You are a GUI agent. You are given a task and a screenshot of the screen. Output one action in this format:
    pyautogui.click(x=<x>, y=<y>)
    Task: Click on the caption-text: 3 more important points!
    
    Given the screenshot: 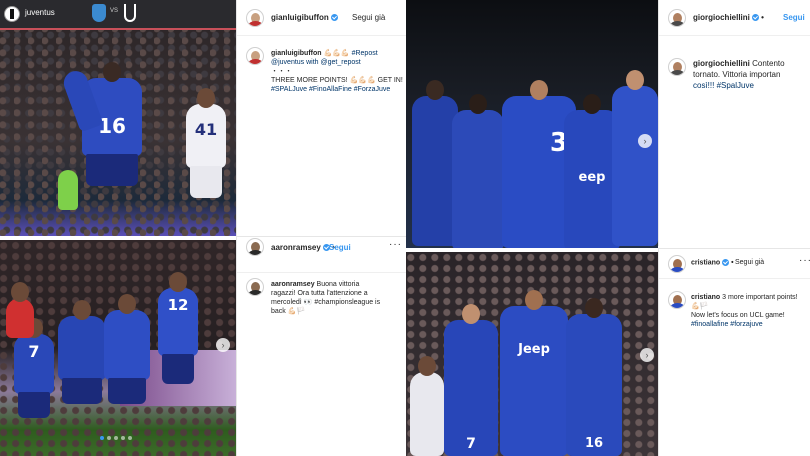 What is the action you would take?
    pyautogui.click(x=760, y=297)
    